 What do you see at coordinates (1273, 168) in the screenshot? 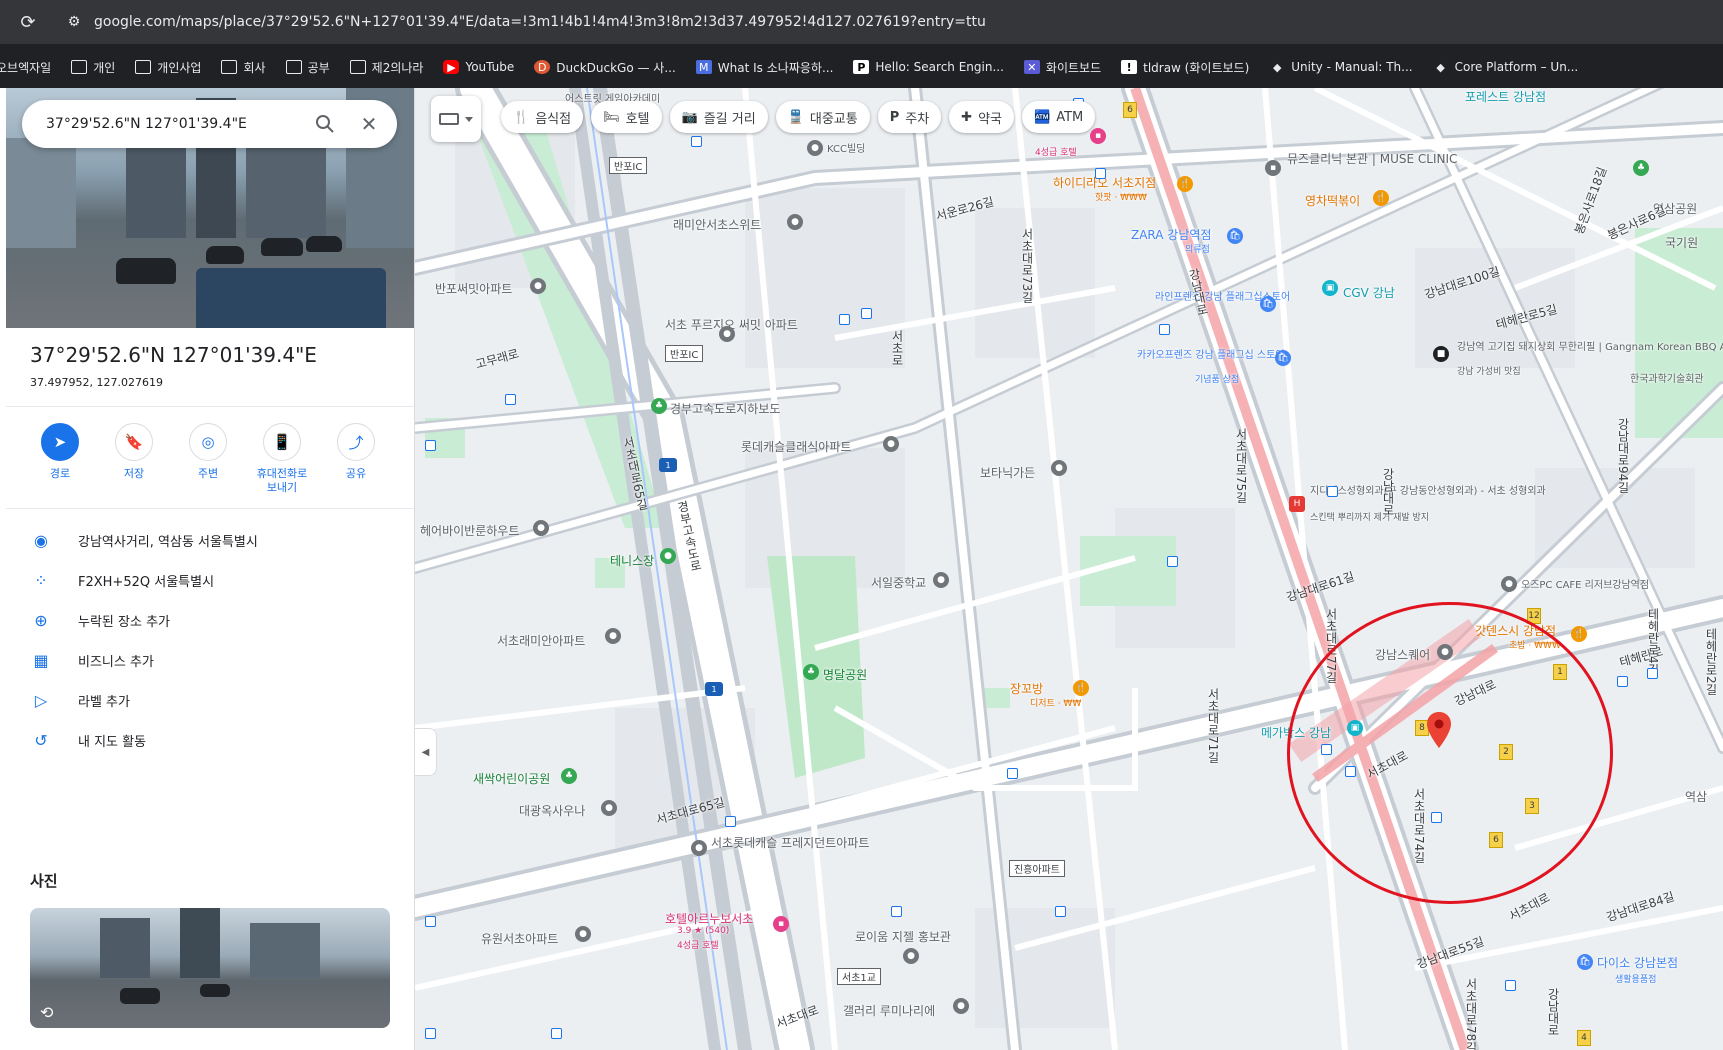
I see `clinic-pin-icon: ▪` at bounding box center [1273, 168].